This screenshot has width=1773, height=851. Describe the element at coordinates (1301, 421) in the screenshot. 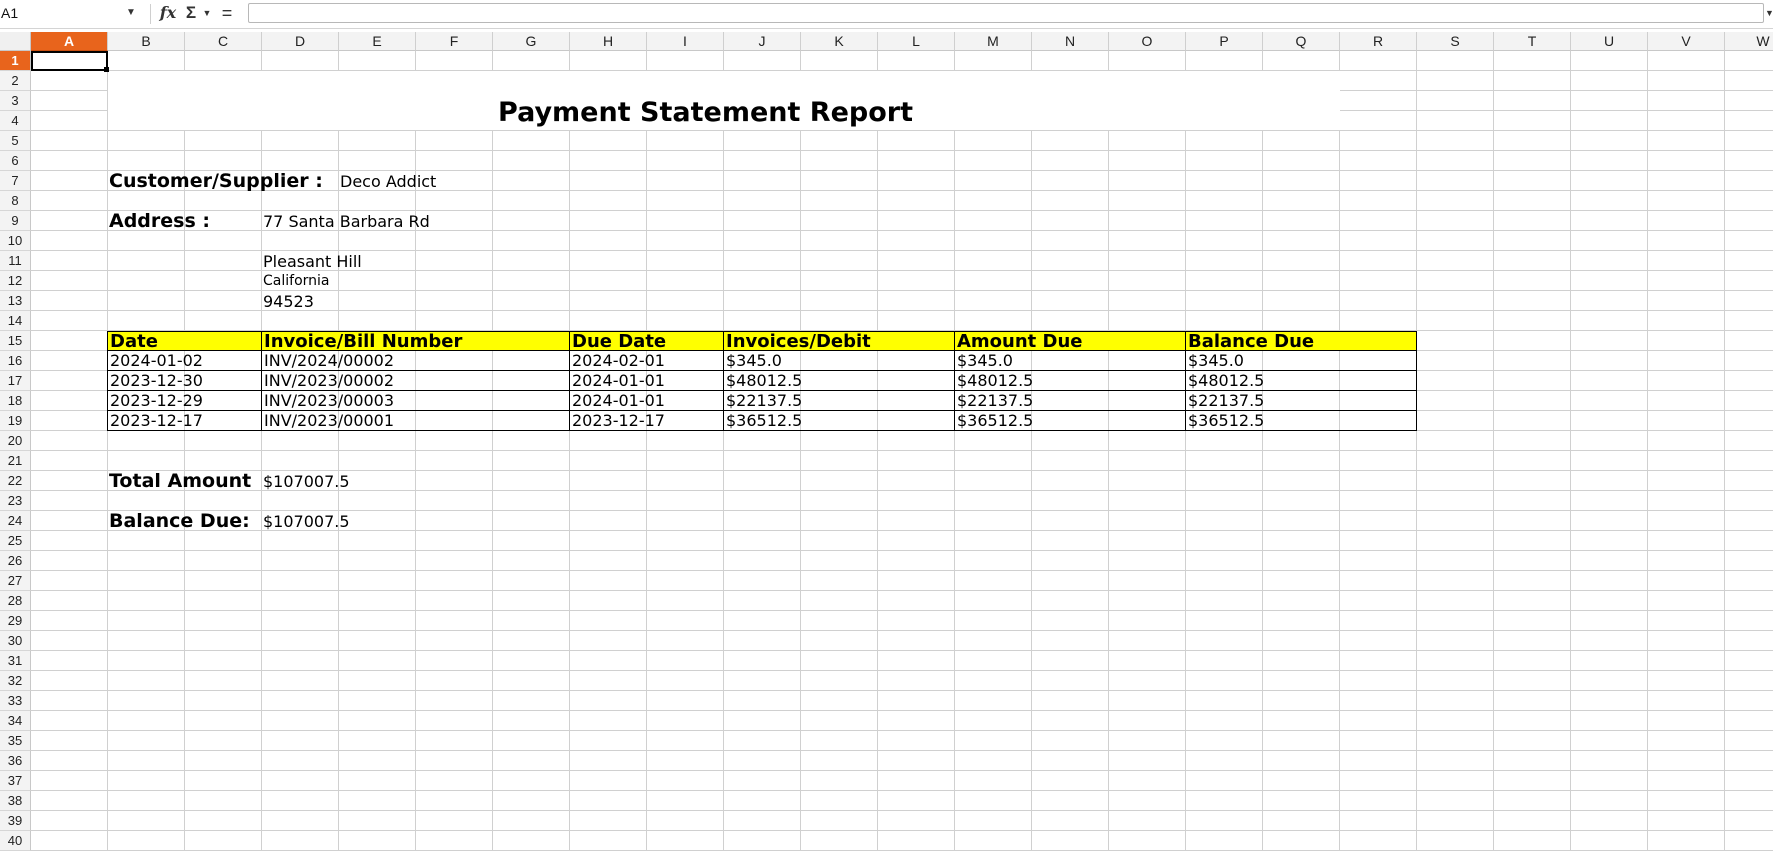

I see `cell-balance-due: $36512.5` at that location.